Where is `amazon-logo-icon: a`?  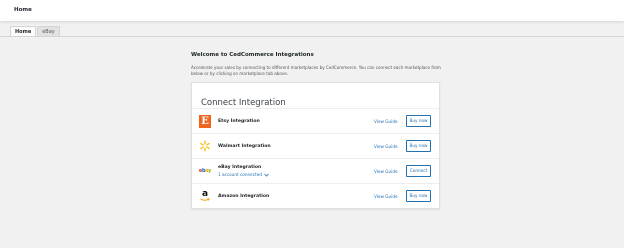 amazon-logo-icon: a is located at coordinates (205, 195).